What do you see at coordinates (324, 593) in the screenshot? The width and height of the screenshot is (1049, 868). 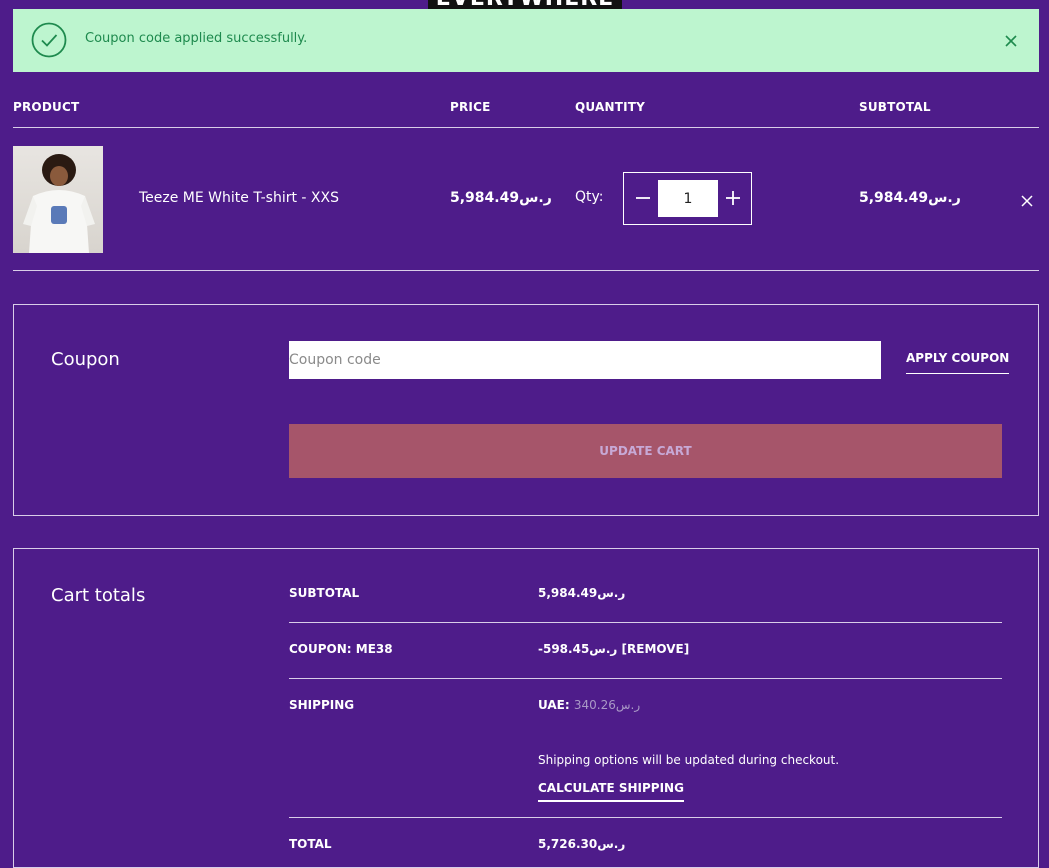 I see `subtotal-label: SUBTOTAL` at bounding box center [324, 593].